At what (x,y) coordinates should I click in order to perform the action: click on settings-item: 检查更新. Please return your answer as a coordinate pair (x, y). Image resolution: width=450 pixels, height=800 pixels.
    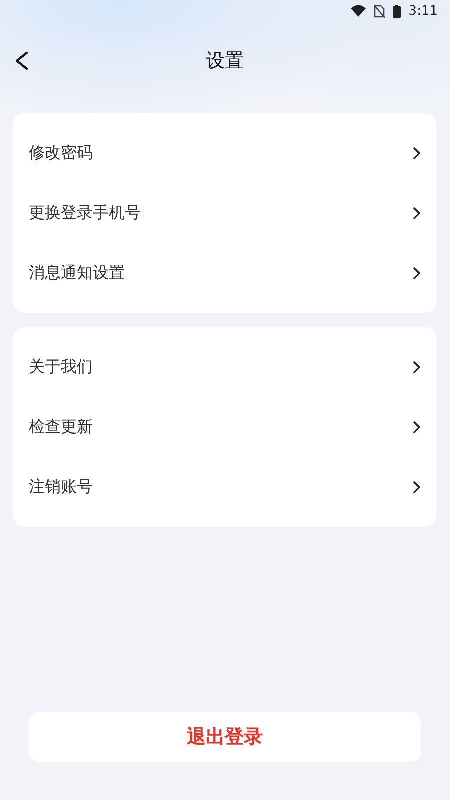
    Looking at the image, I should click on (225, 427).